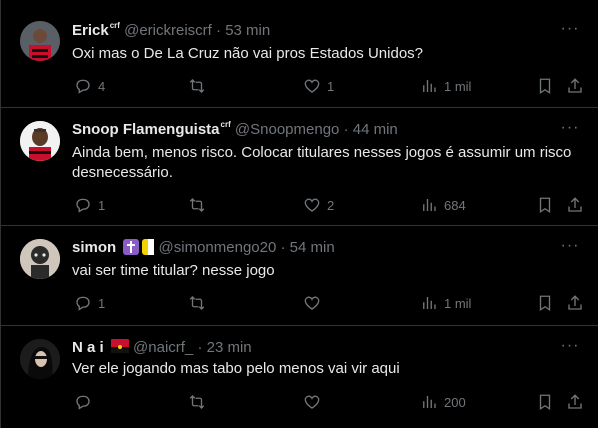 The image size is (598, 428). I want to click on like-count: 2, so click(331, 205).